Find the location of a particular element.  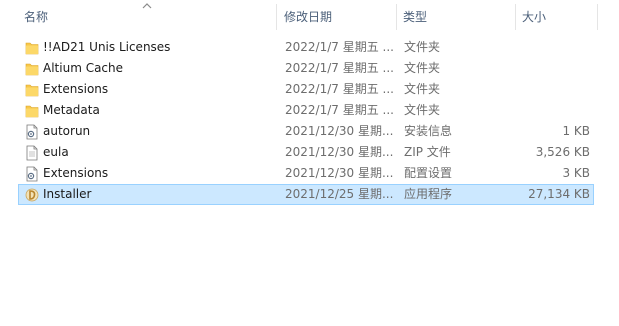

file-row: Metadata 2022/1/7 星期五 ... 文件夹 is located at coordinates (306, 110).